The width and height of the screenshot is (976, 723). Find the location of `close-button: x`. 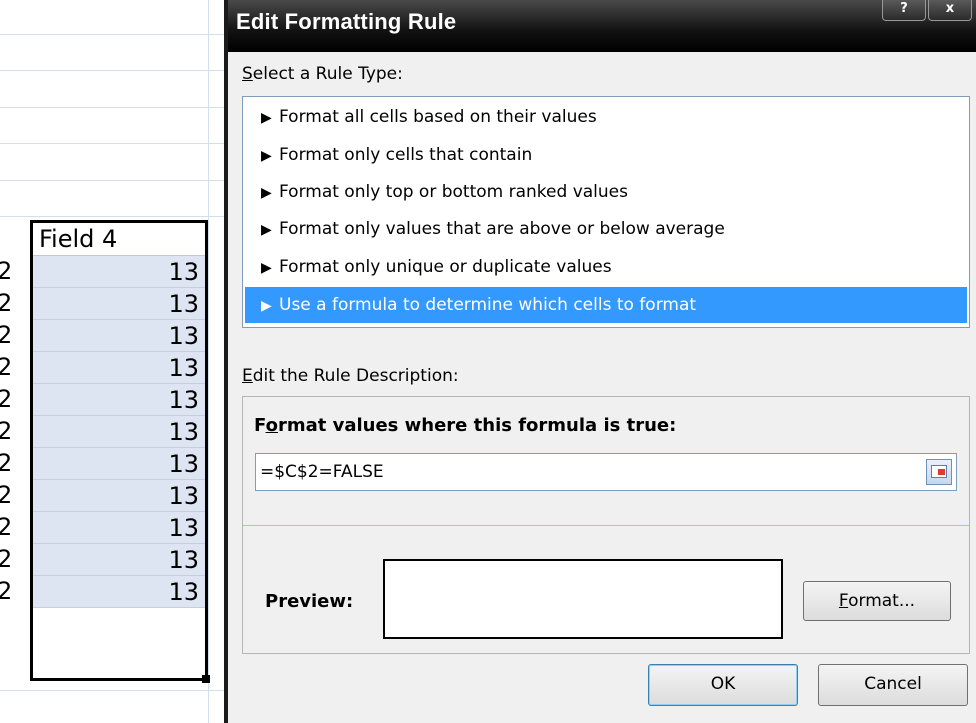

close-button: x is located at coordinates (950, 10).